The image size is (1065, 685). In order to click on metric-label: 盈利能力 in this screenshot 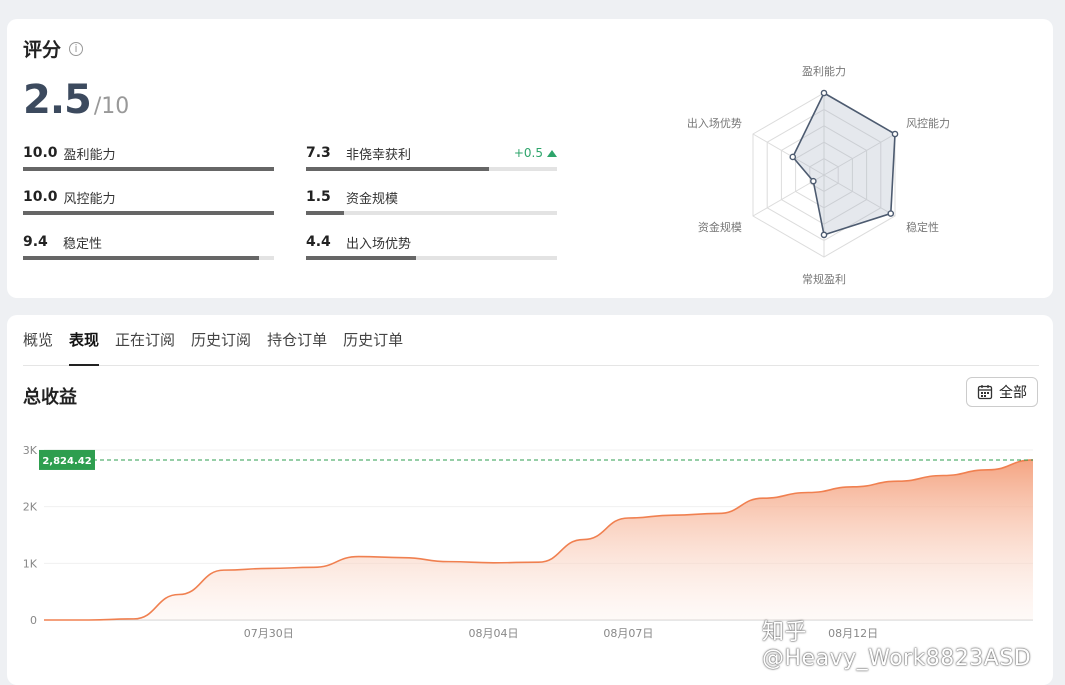, I will do `click(89, 155)`.